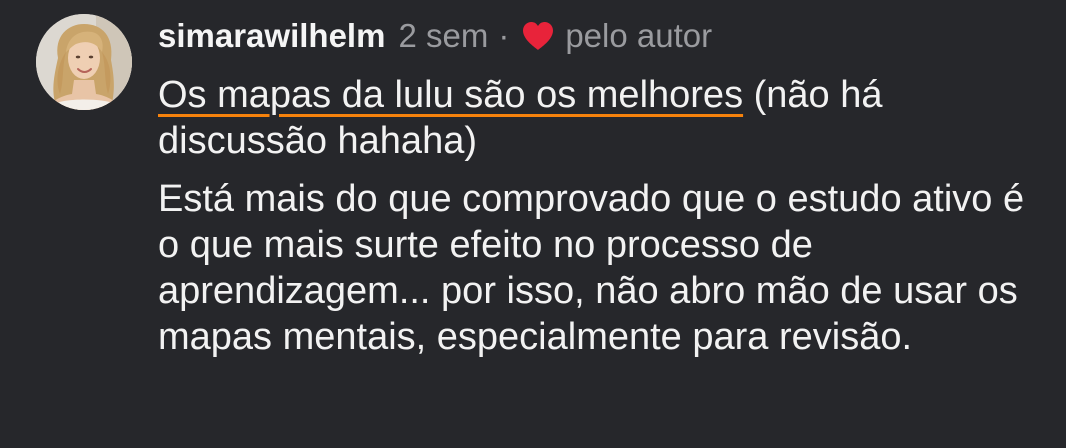 The width and height of the screenshot is (1066, 448). Describe the element at coordinates (271, 36) in the screenshot. I see `username-link: simarawilhelm` at that location.